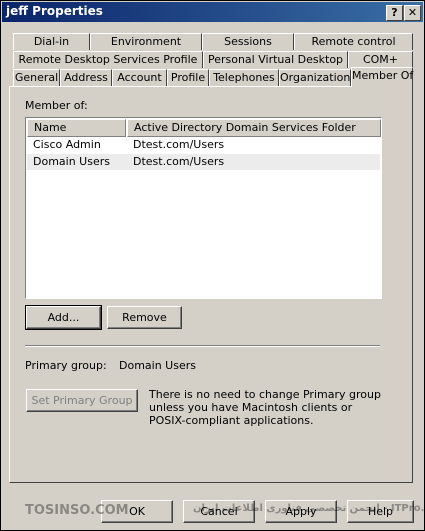 The image size is (425, 531). I want to click on tab-general: General, so click(36, 77).